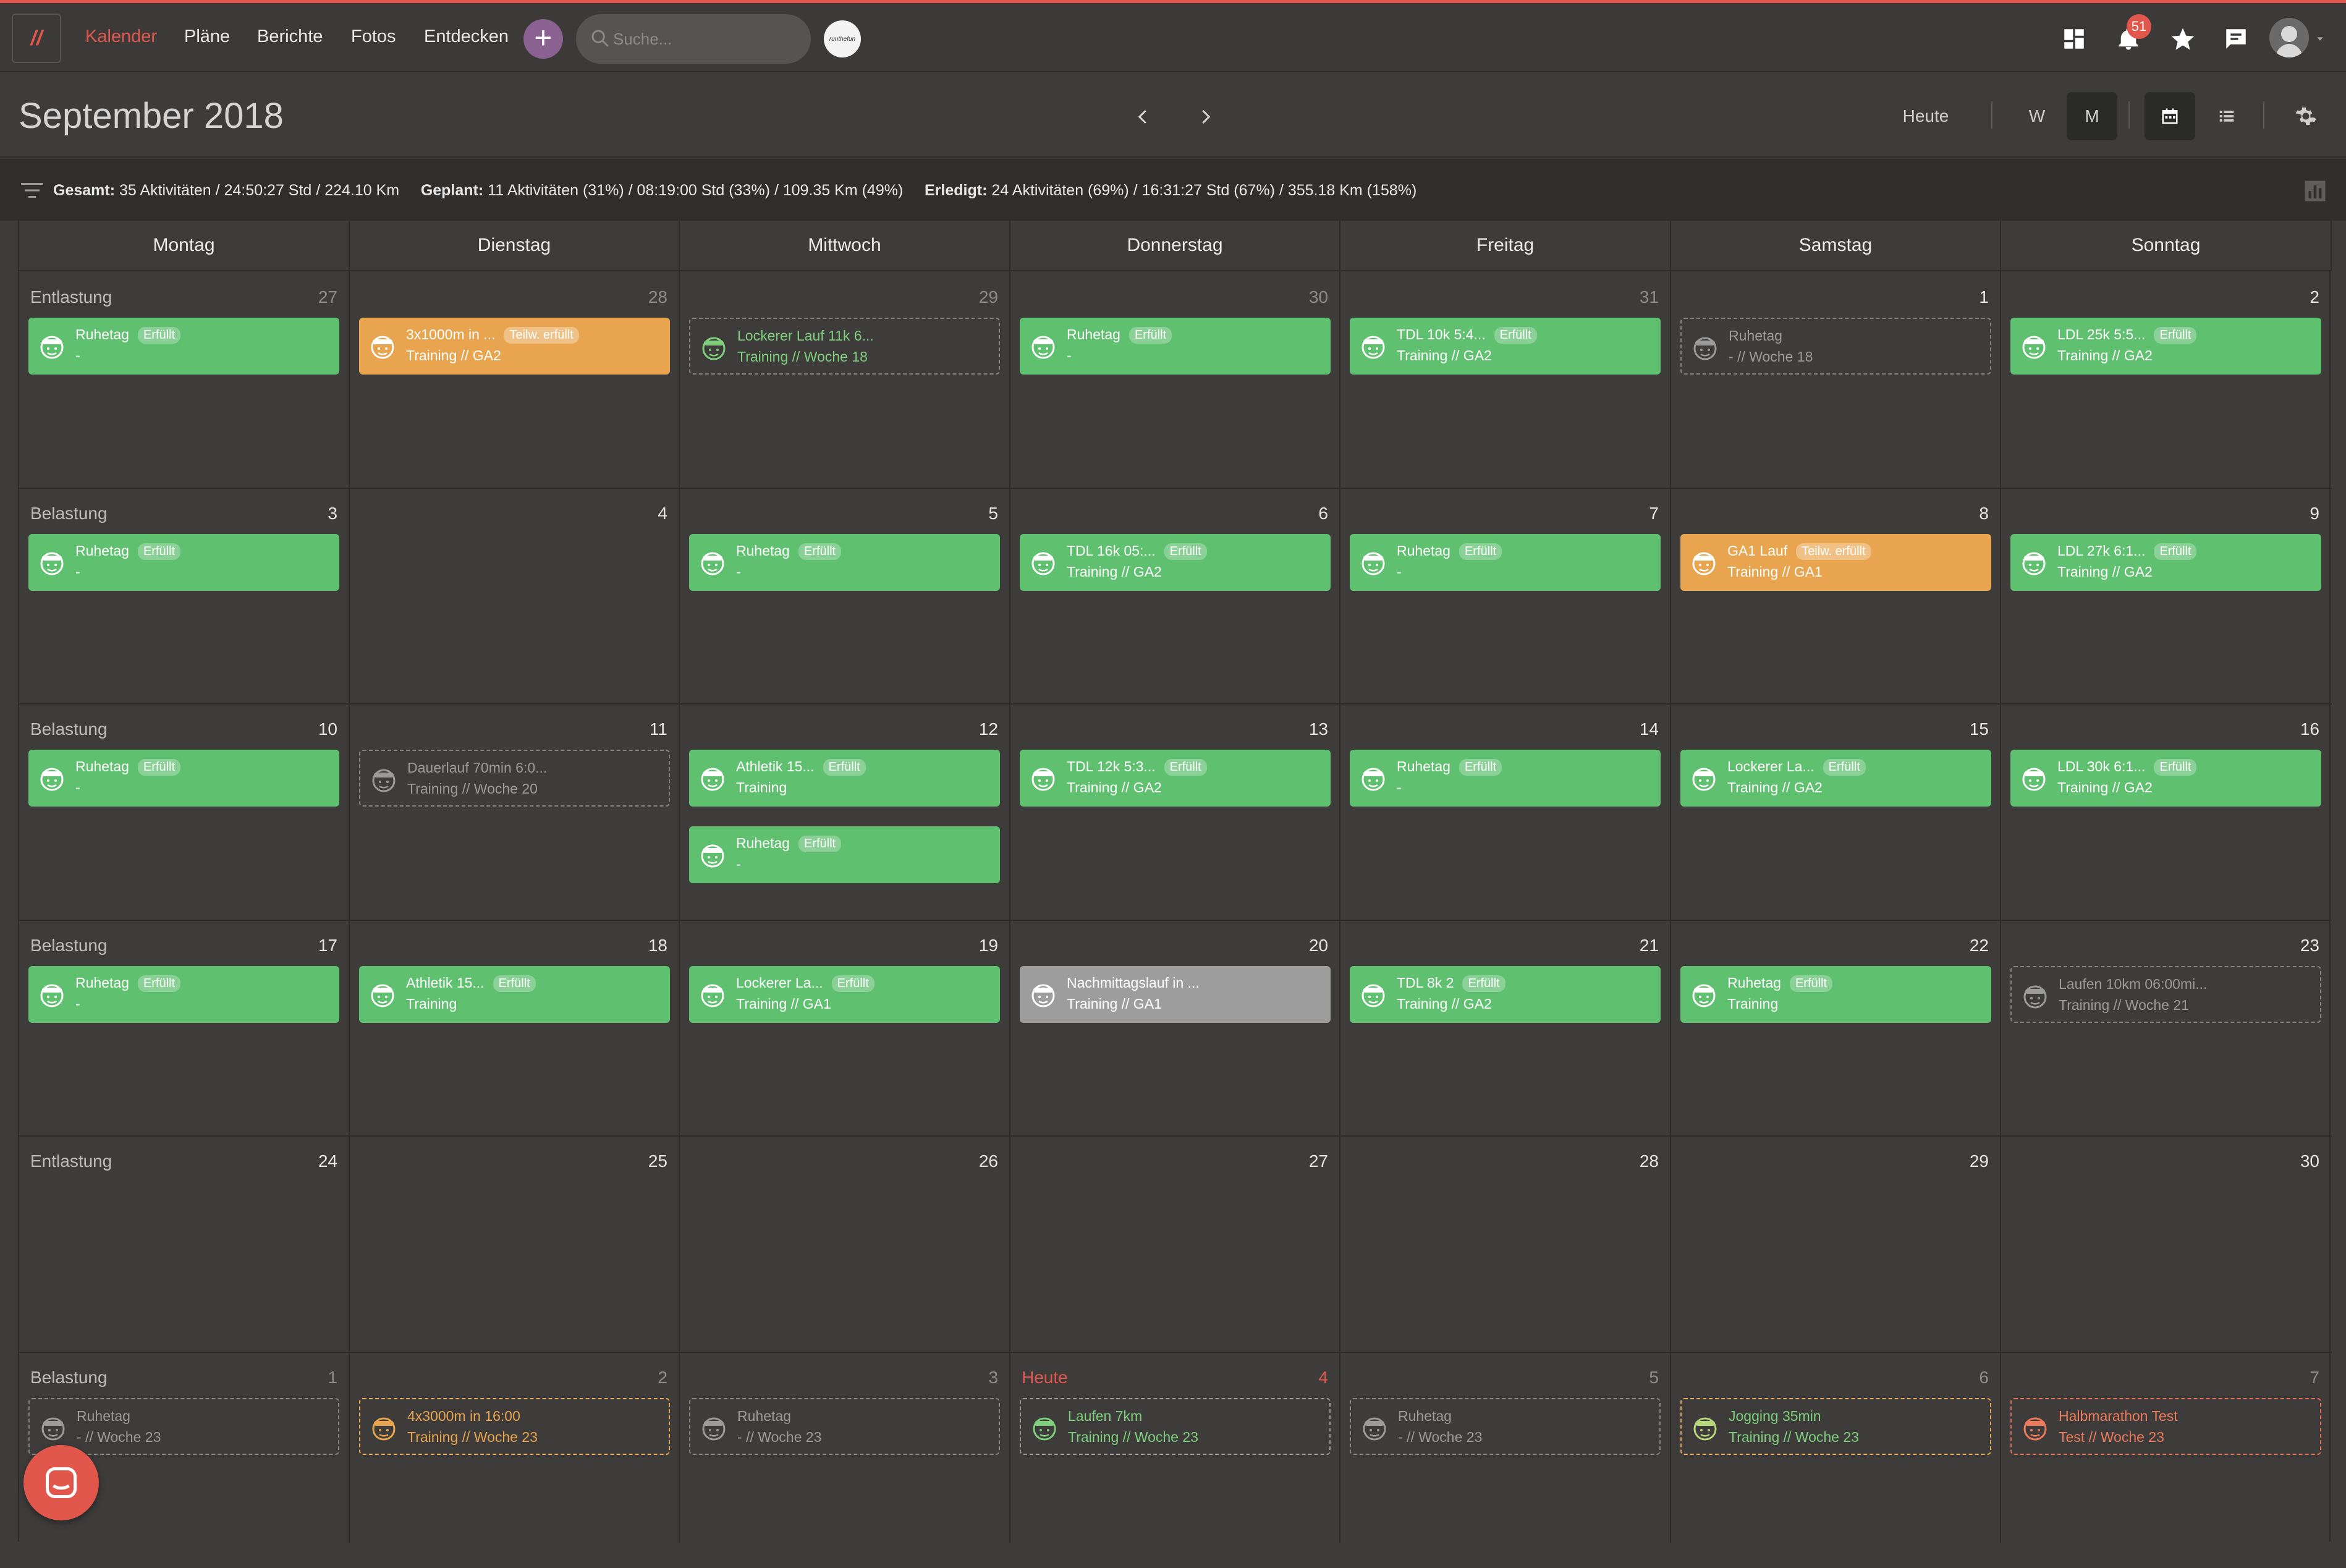  What do you see at coordinates (36, 38) in the screenshot?
I see `app-logo: //` at bounding box center [36, 38].